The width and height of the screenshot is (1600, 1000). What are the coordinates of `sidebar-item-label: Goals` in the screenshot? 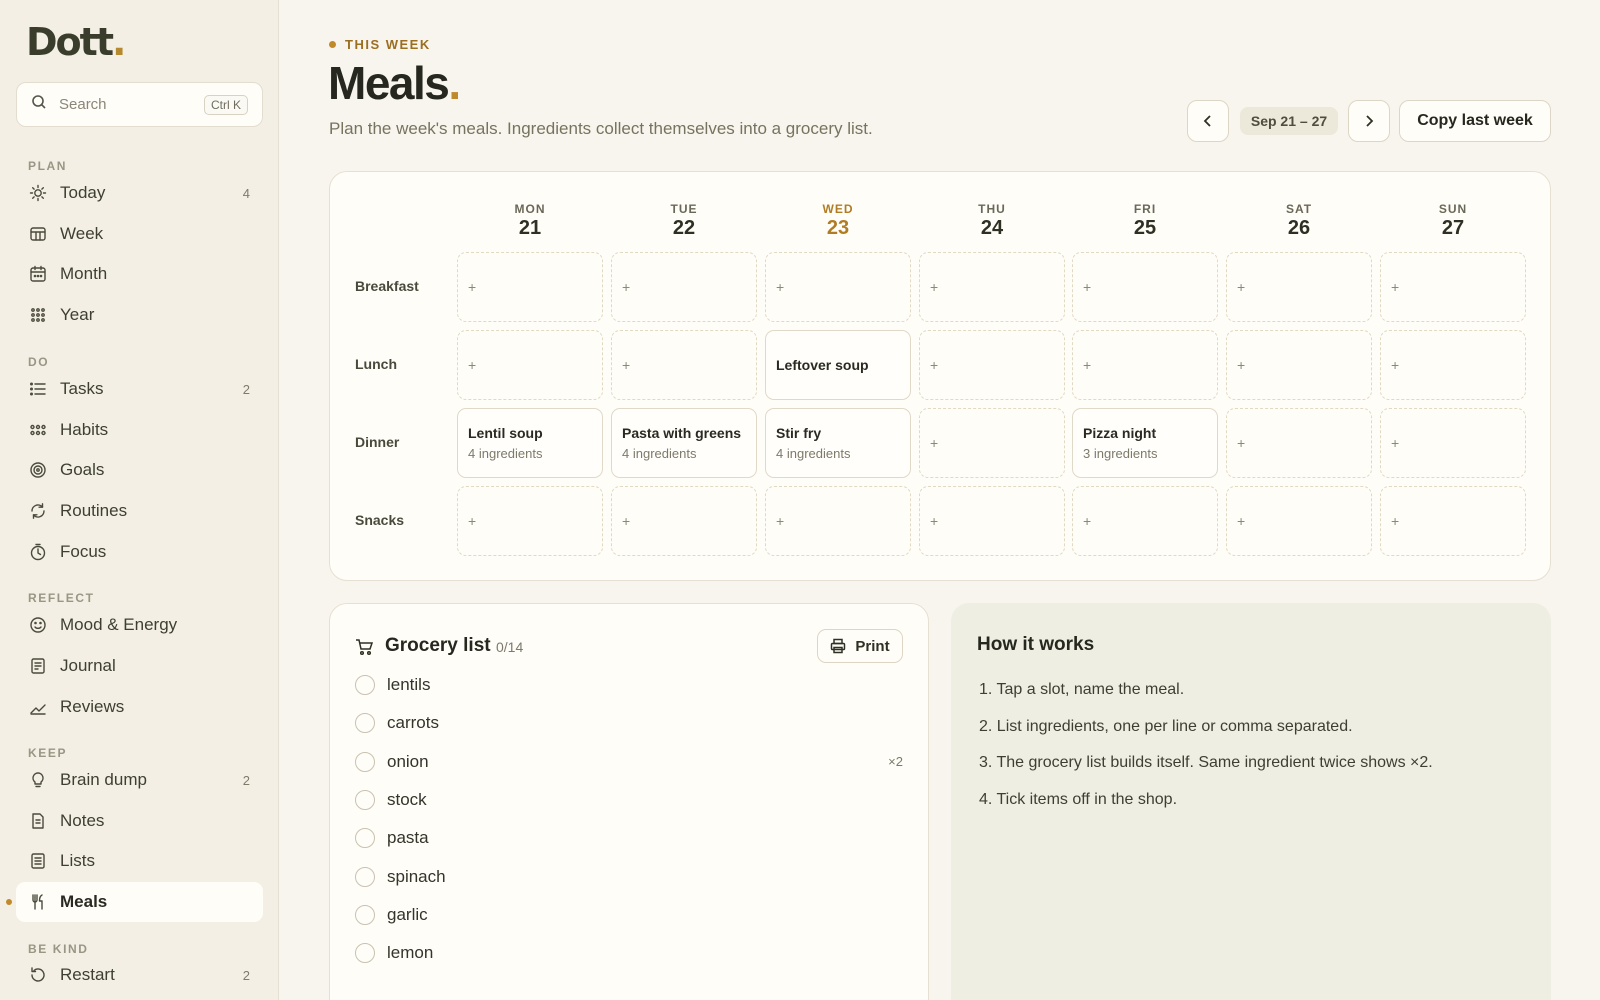 It's located at (82, 470).